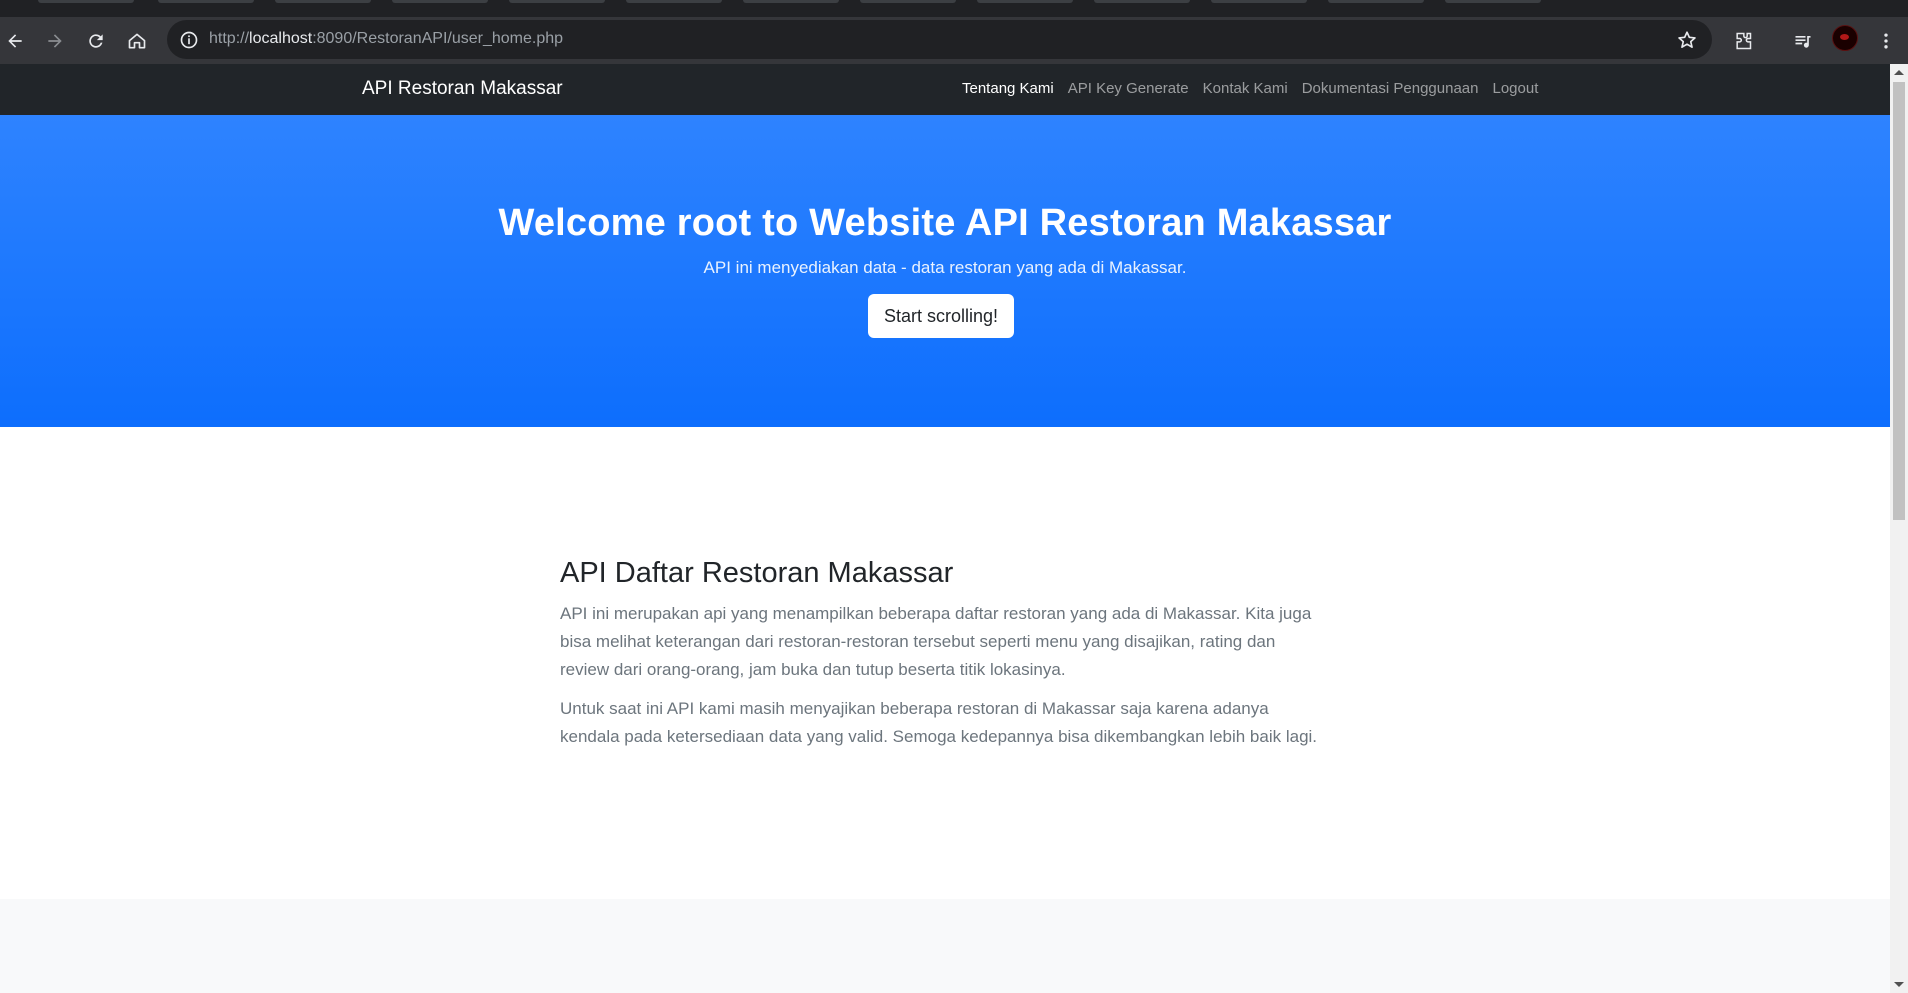 This screenshot has height=993, width=1908. I want to click on scroll-up-arrow-icon, so click(1899, 72).